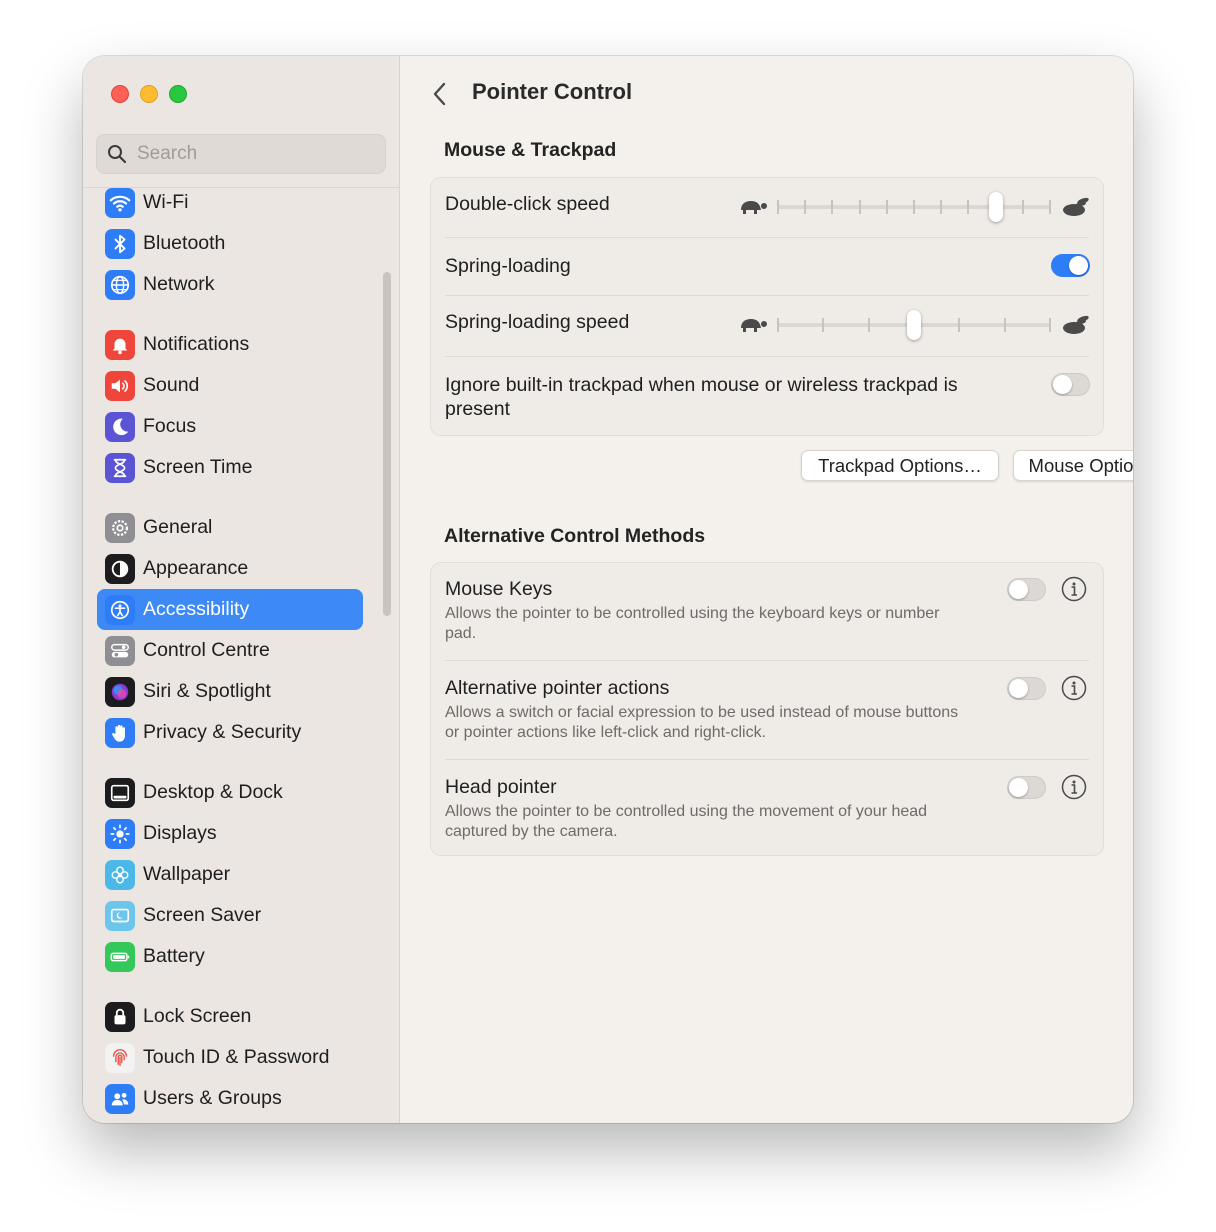  What do you see at coordinates (387, 444) in the screenshot?
I see `sidebar-scrollbar` at bounding box center [387, 444].